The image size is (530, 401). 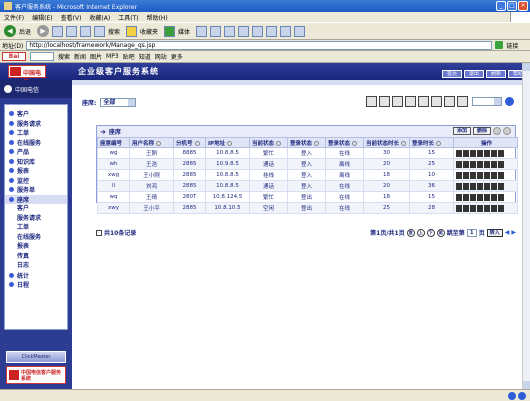 I want to click on vertical-scrollbar, so click(x=526, y=226).